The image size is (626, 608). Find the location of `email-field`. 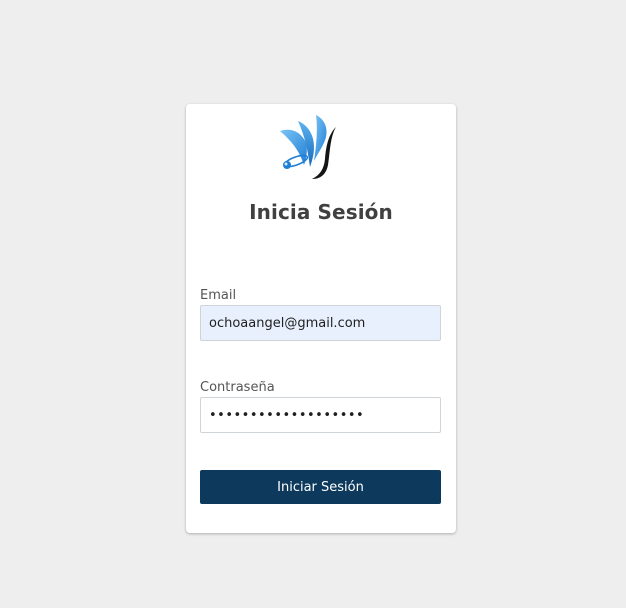

email-field is located at coordinates (320, 323).